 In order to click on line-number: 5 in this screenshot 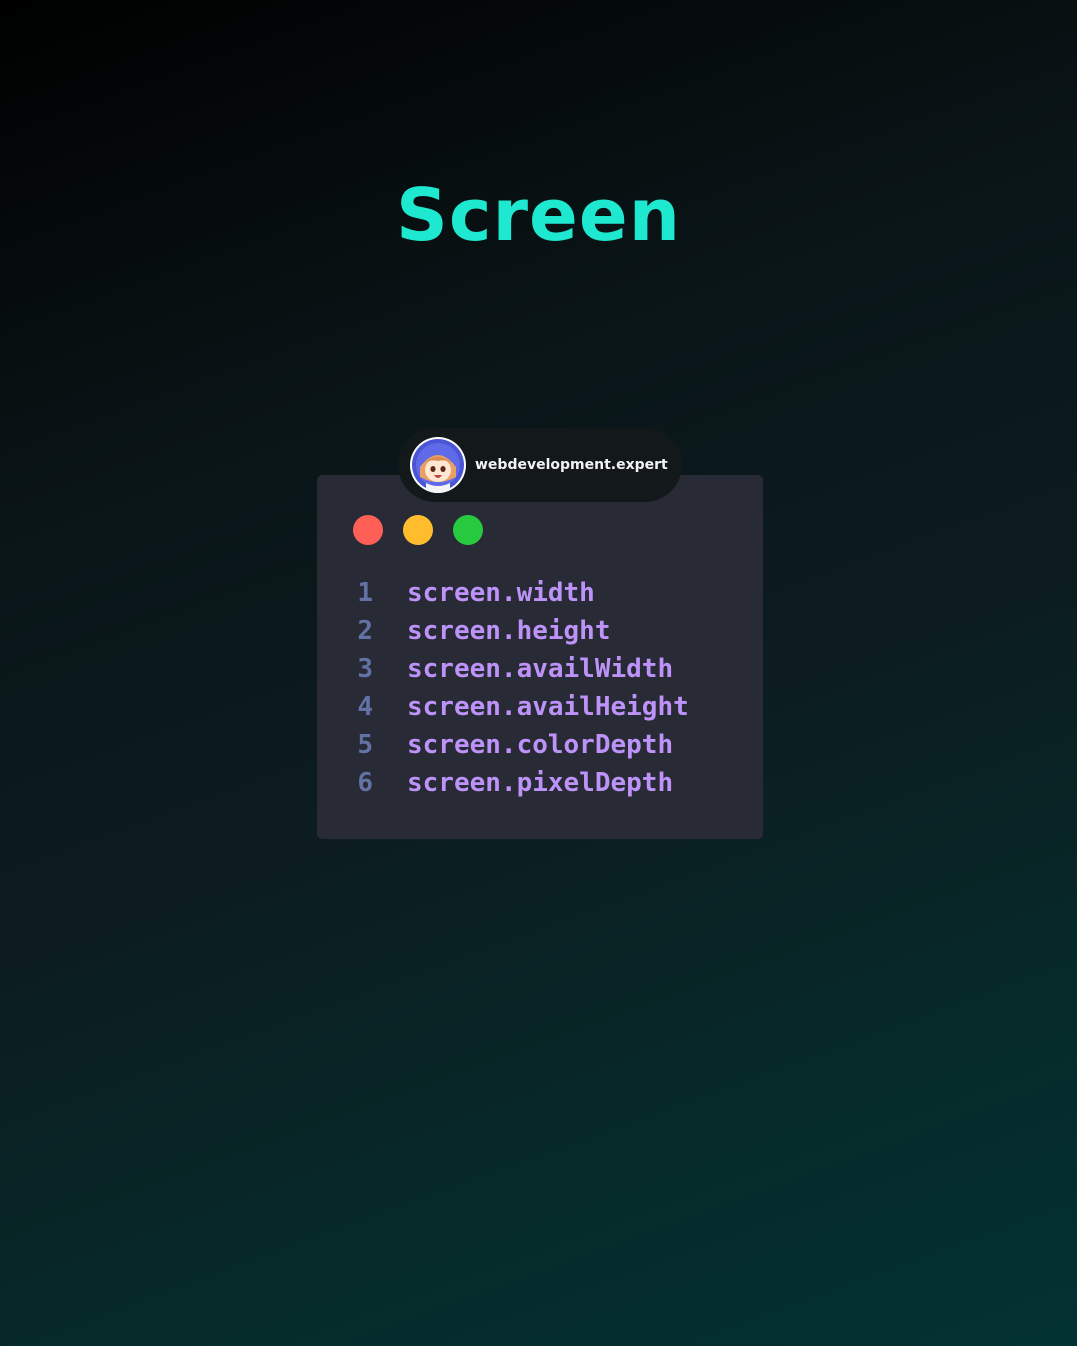, I will do `click(365, 745)`.